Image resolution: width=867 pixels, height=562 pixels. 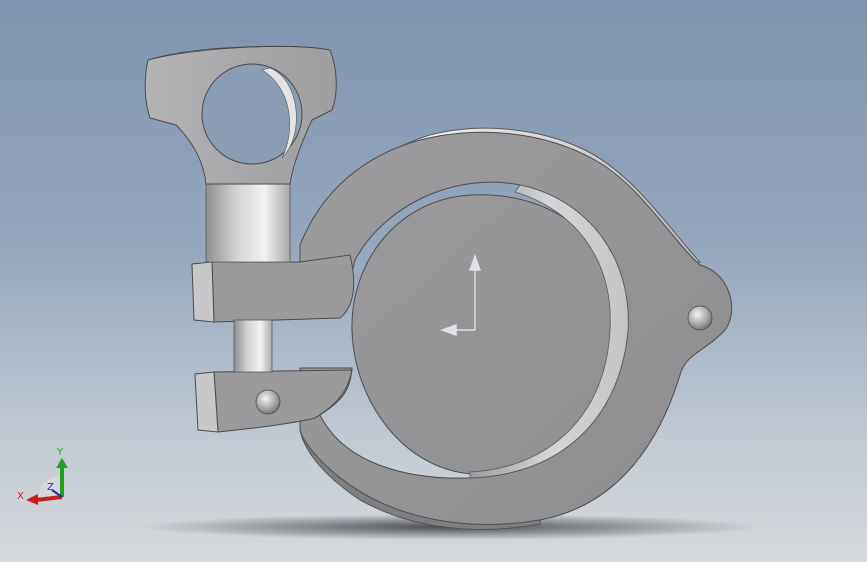 What do you see at coordinates (283, 288) in the screenshot?
I see `clamp-upper-ear` at bounding box center [283, 288].